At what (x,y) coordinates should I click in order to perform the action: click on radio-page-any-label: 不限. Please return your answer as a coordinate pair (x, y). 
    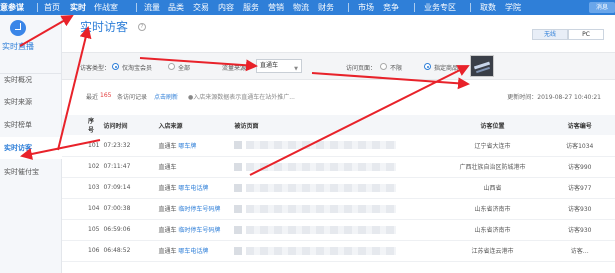
    Looking at the image, I should click on (396, 67).